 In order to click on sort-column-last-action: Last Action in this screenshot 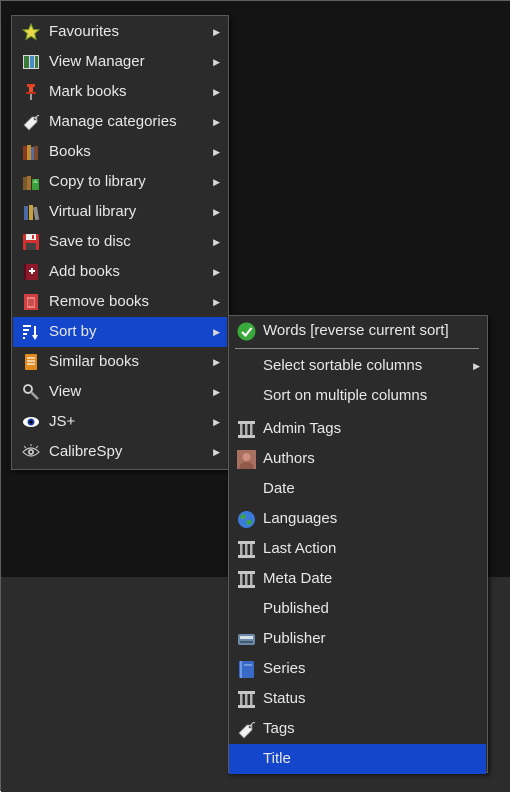, I will do `click(358, 549)`.